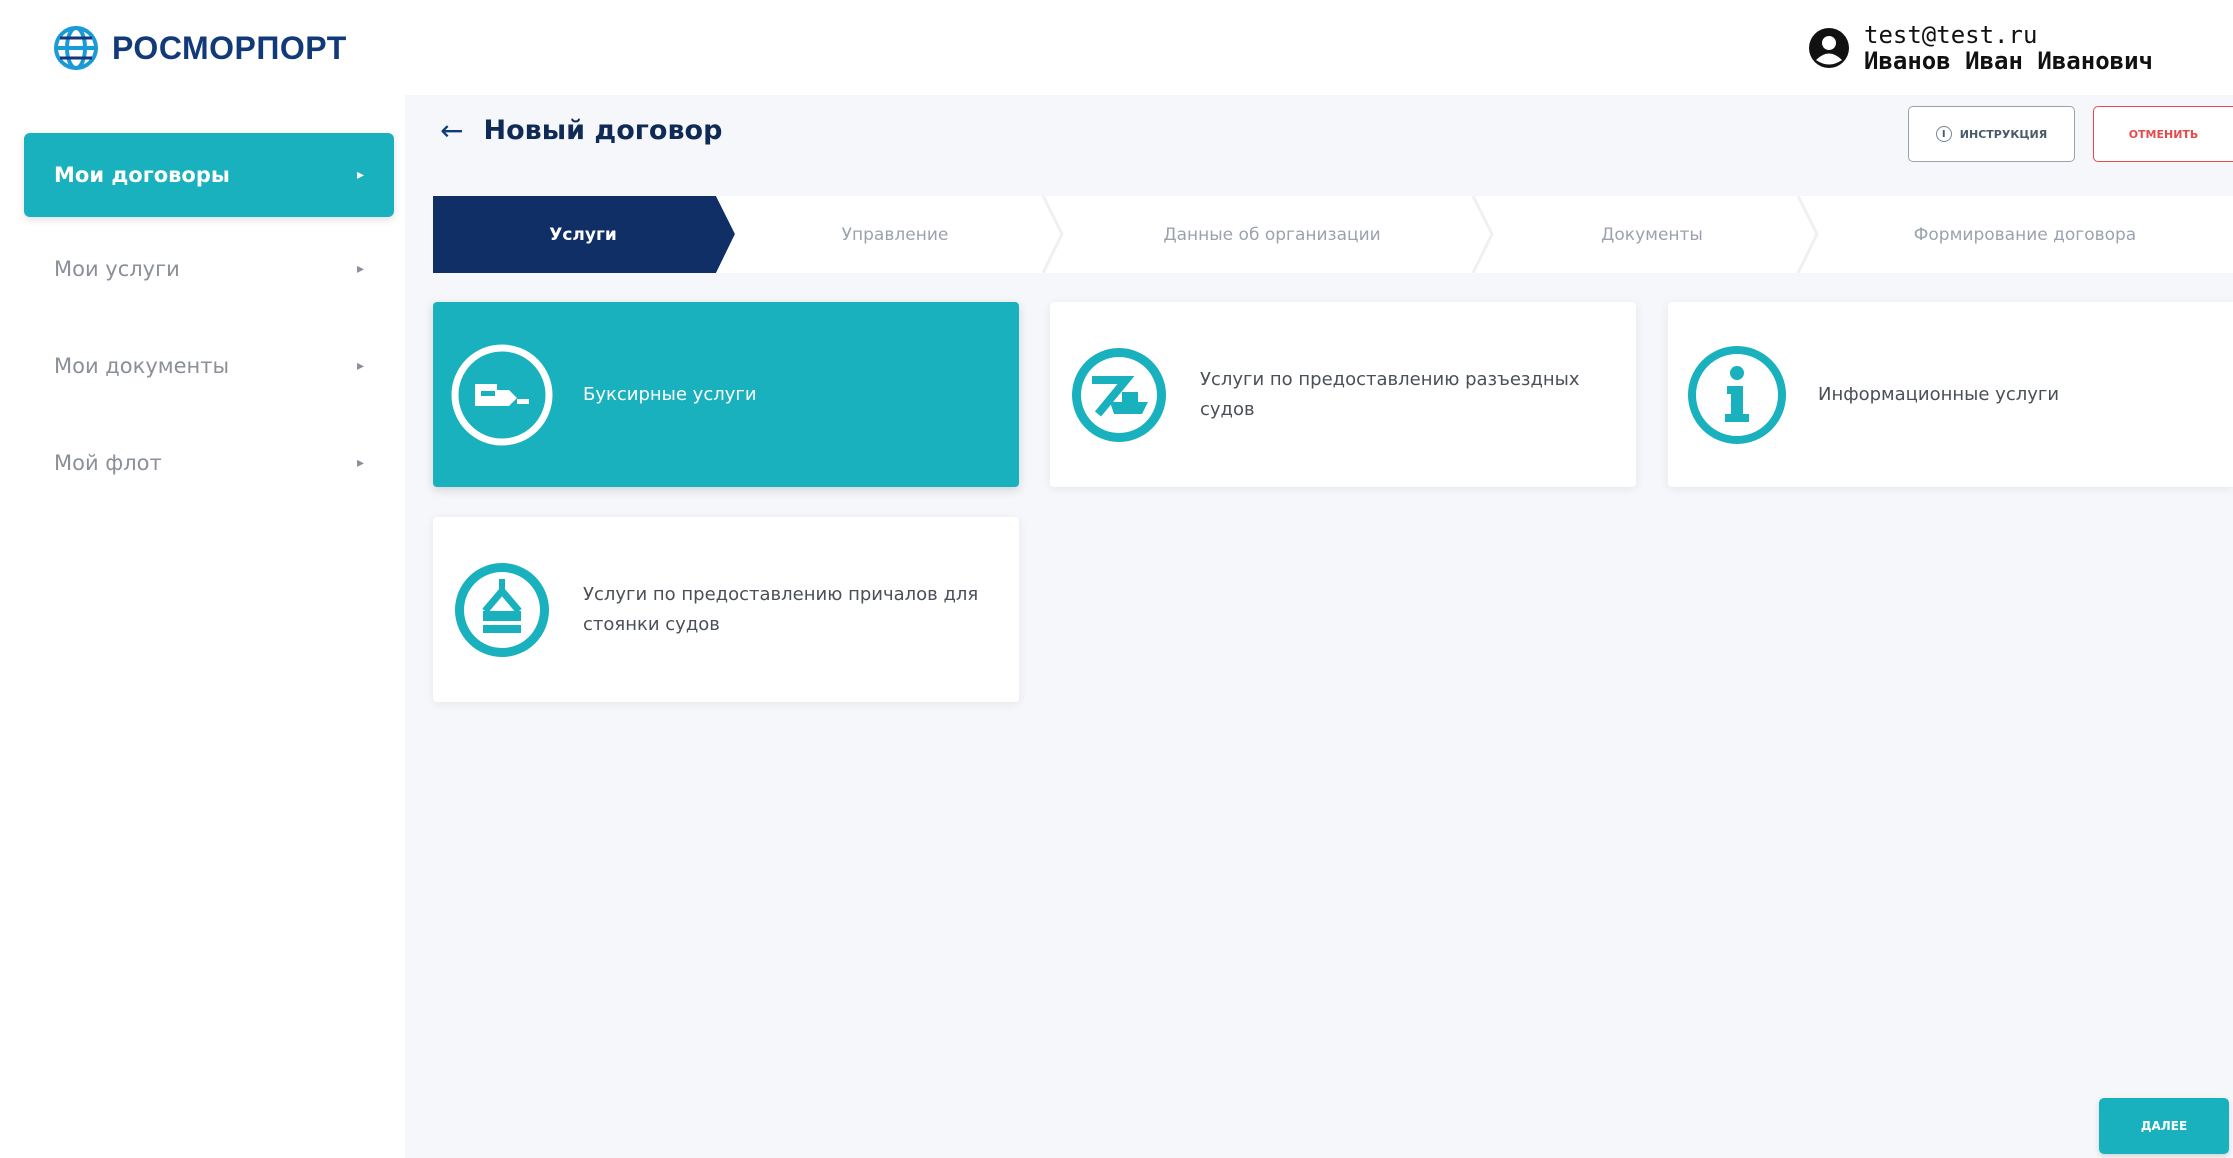  I want to click on sidebar-item-my-services: Мои услуги ▸, so click(209, 269).